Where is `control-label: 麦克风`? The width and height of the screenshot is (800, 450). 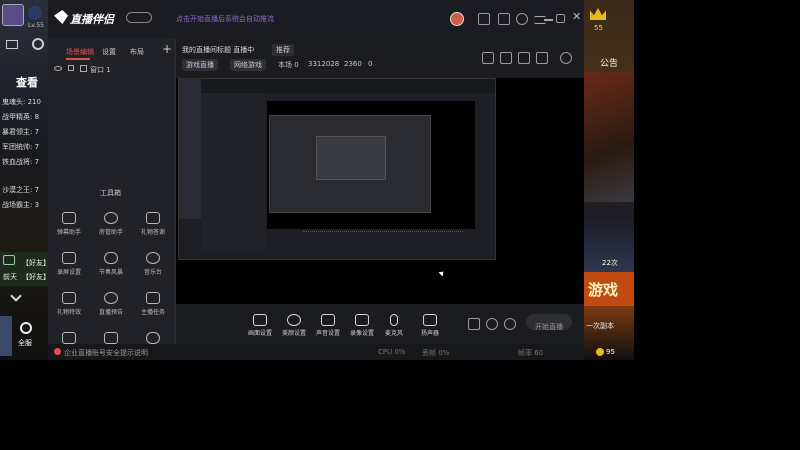 control-label: 麦克风 is located at coordinates (393, 333).